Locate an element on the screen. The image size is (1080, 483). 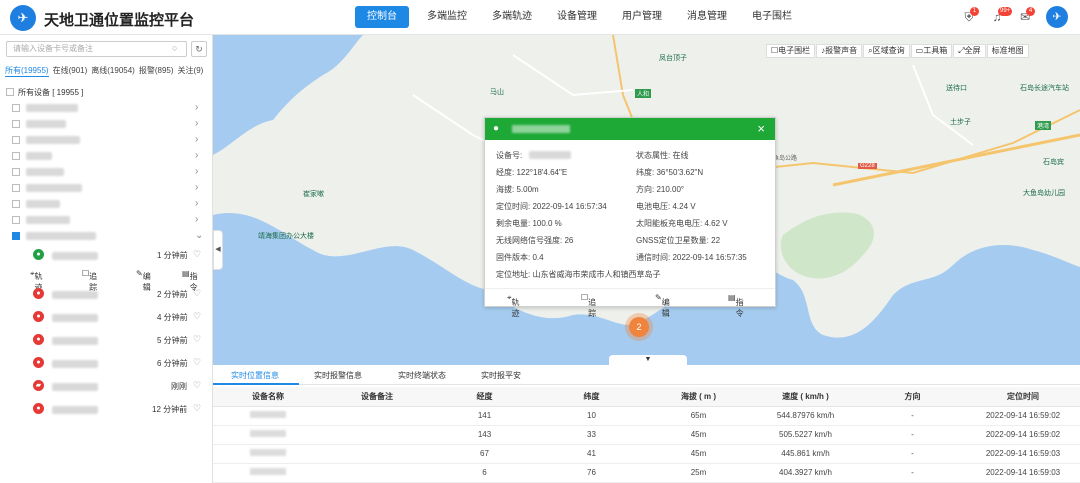
edit-op: ✎ 编辑 is located at coordinates (143, 280).